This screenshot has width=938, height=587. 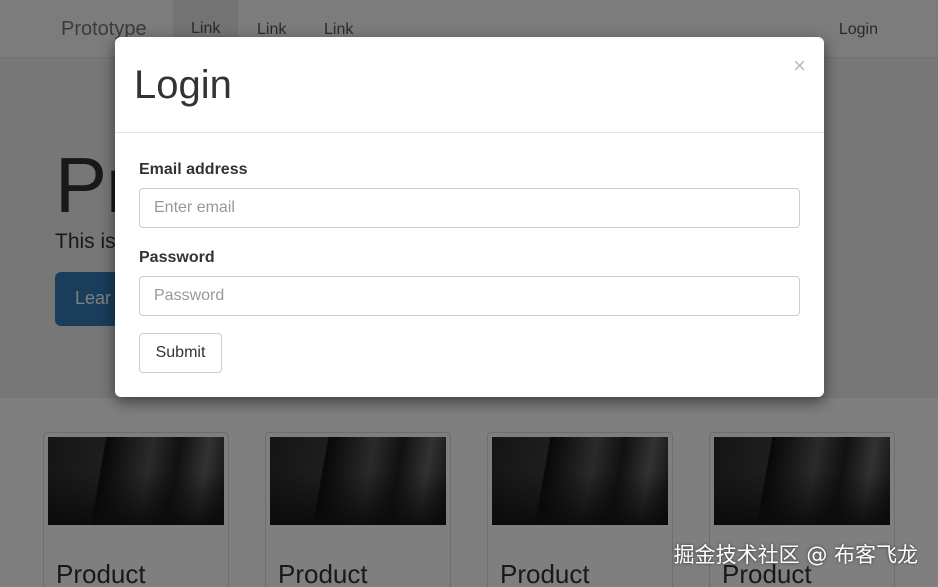 I want to click on email-label: Email address, so click(x=193, y=169).